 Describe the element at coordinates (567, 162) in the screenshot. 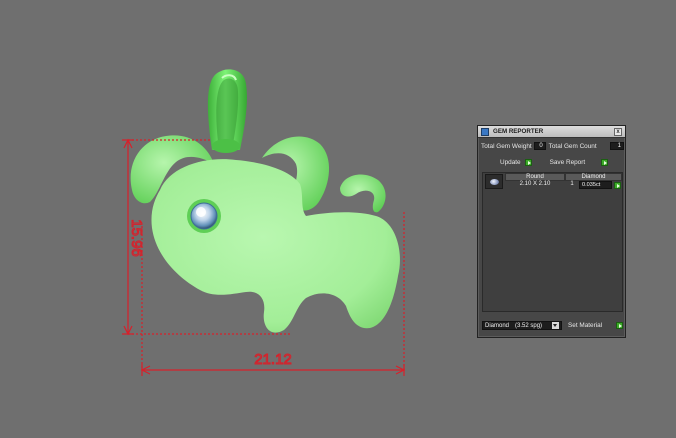

I see `save-report-label: Save Report` at that location.